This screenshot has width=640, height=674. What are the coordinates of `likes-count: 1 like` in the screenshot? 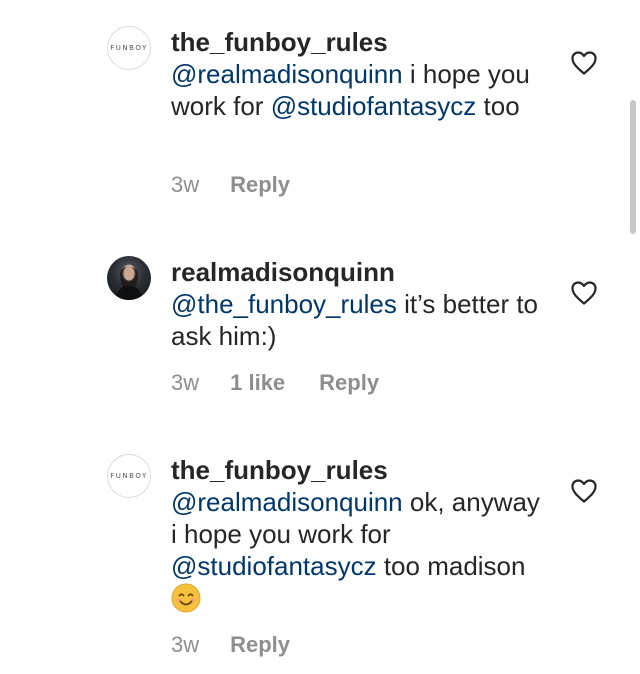 It's located at (257, 383).